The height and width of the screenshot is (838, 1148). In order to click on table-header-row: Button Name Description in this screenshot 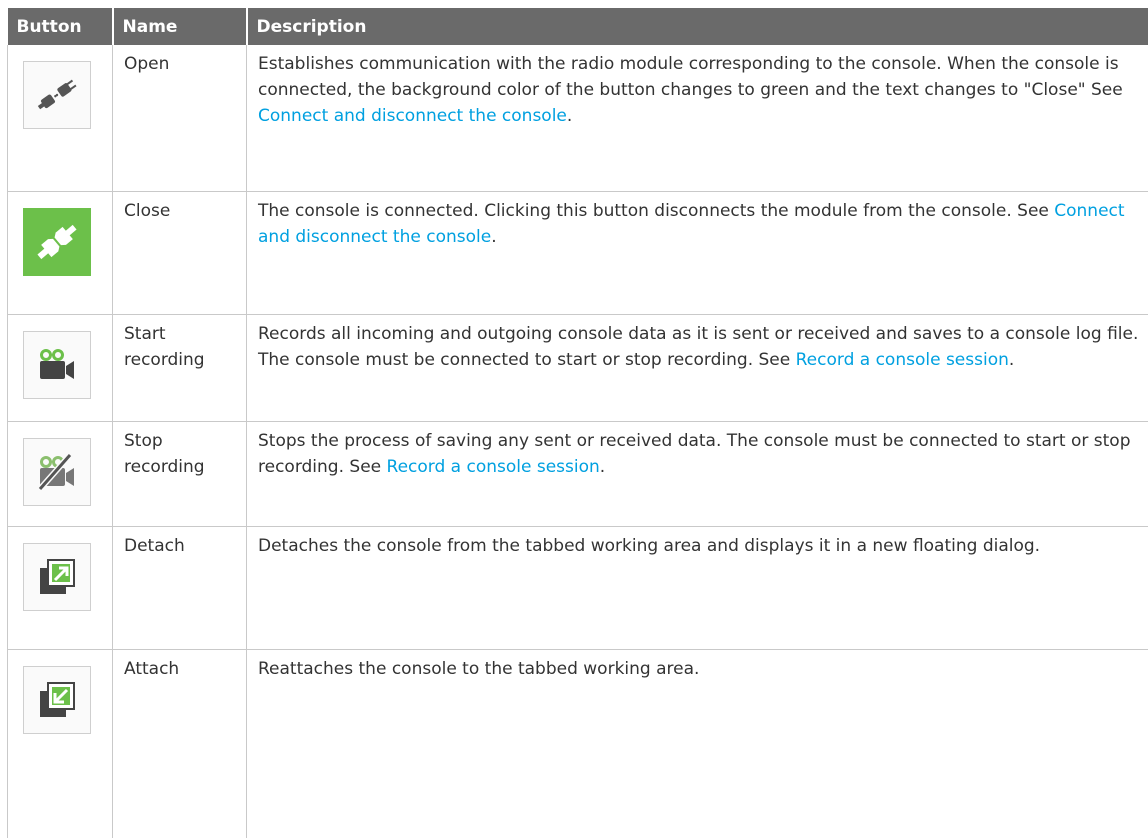, I will do `click(578, 26)`.